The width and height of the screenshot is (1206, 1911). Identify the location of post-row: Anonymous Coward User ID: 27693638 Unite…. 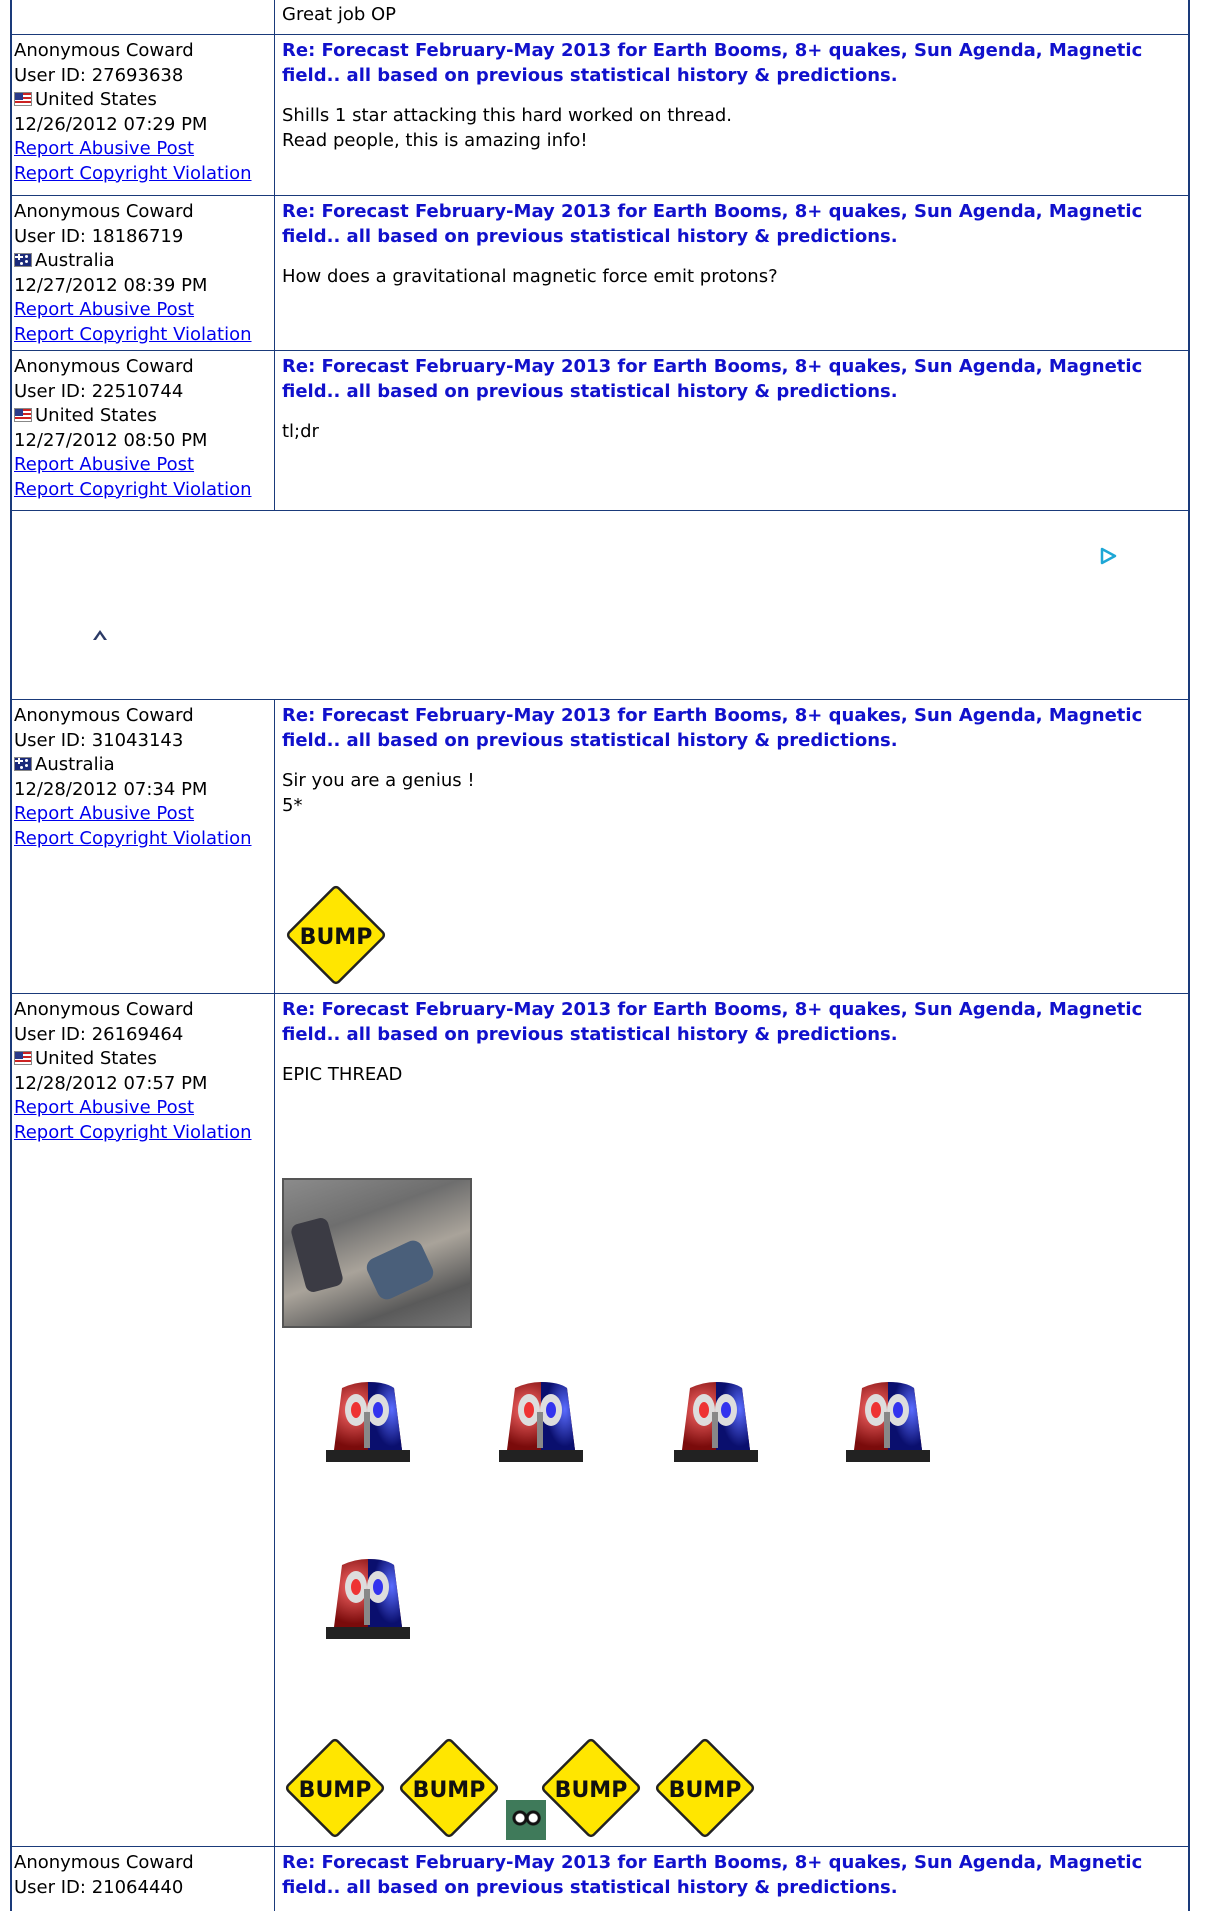
(600, 114).